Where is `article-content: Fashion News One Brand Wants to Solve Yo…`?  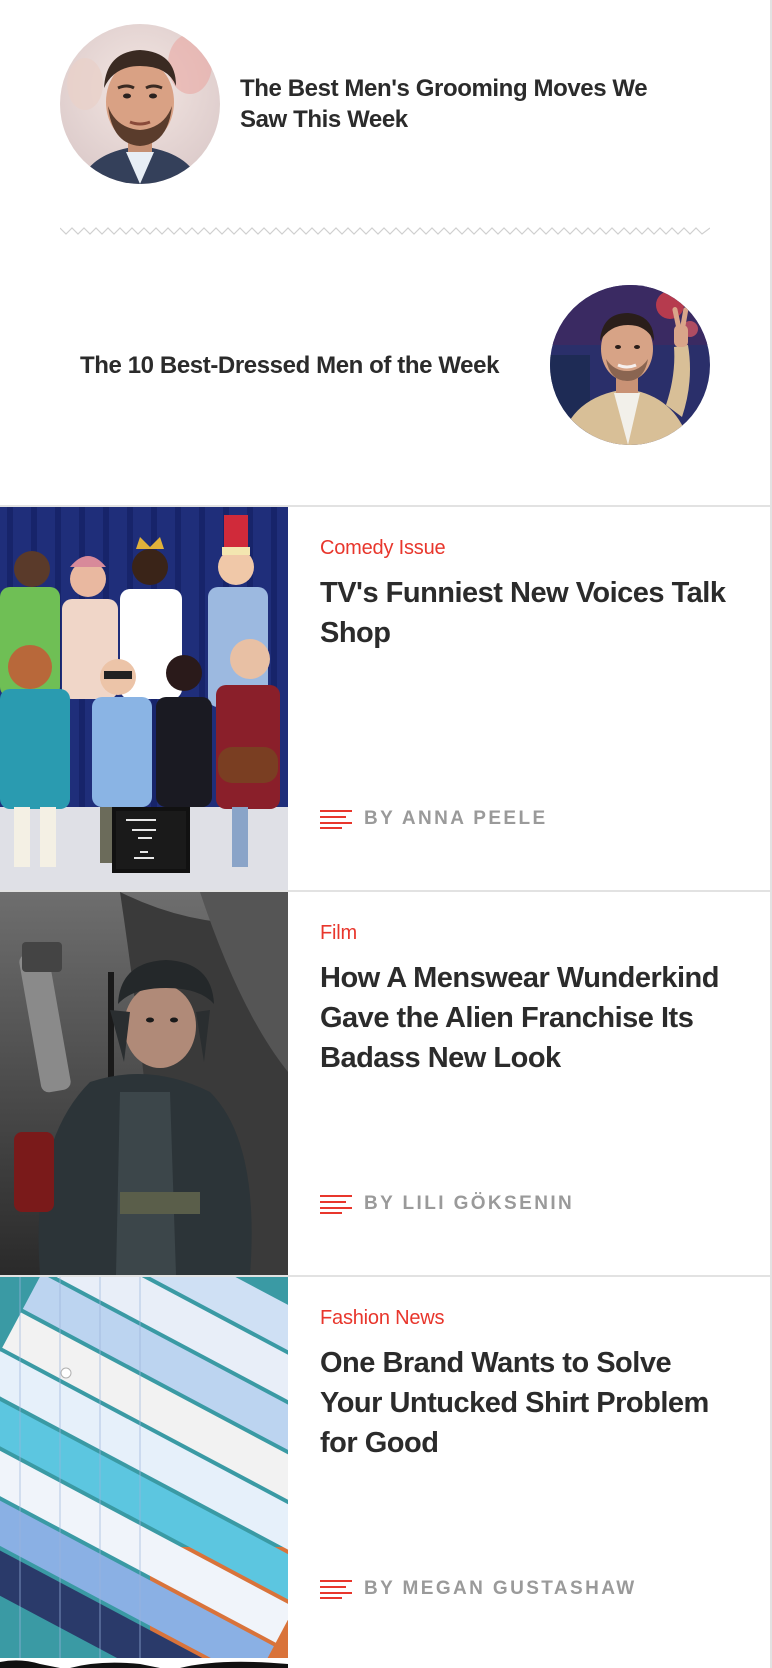
article-content: Fashion News One Brand Wants to Solve Yo… is located at coordinates (530, 1468).